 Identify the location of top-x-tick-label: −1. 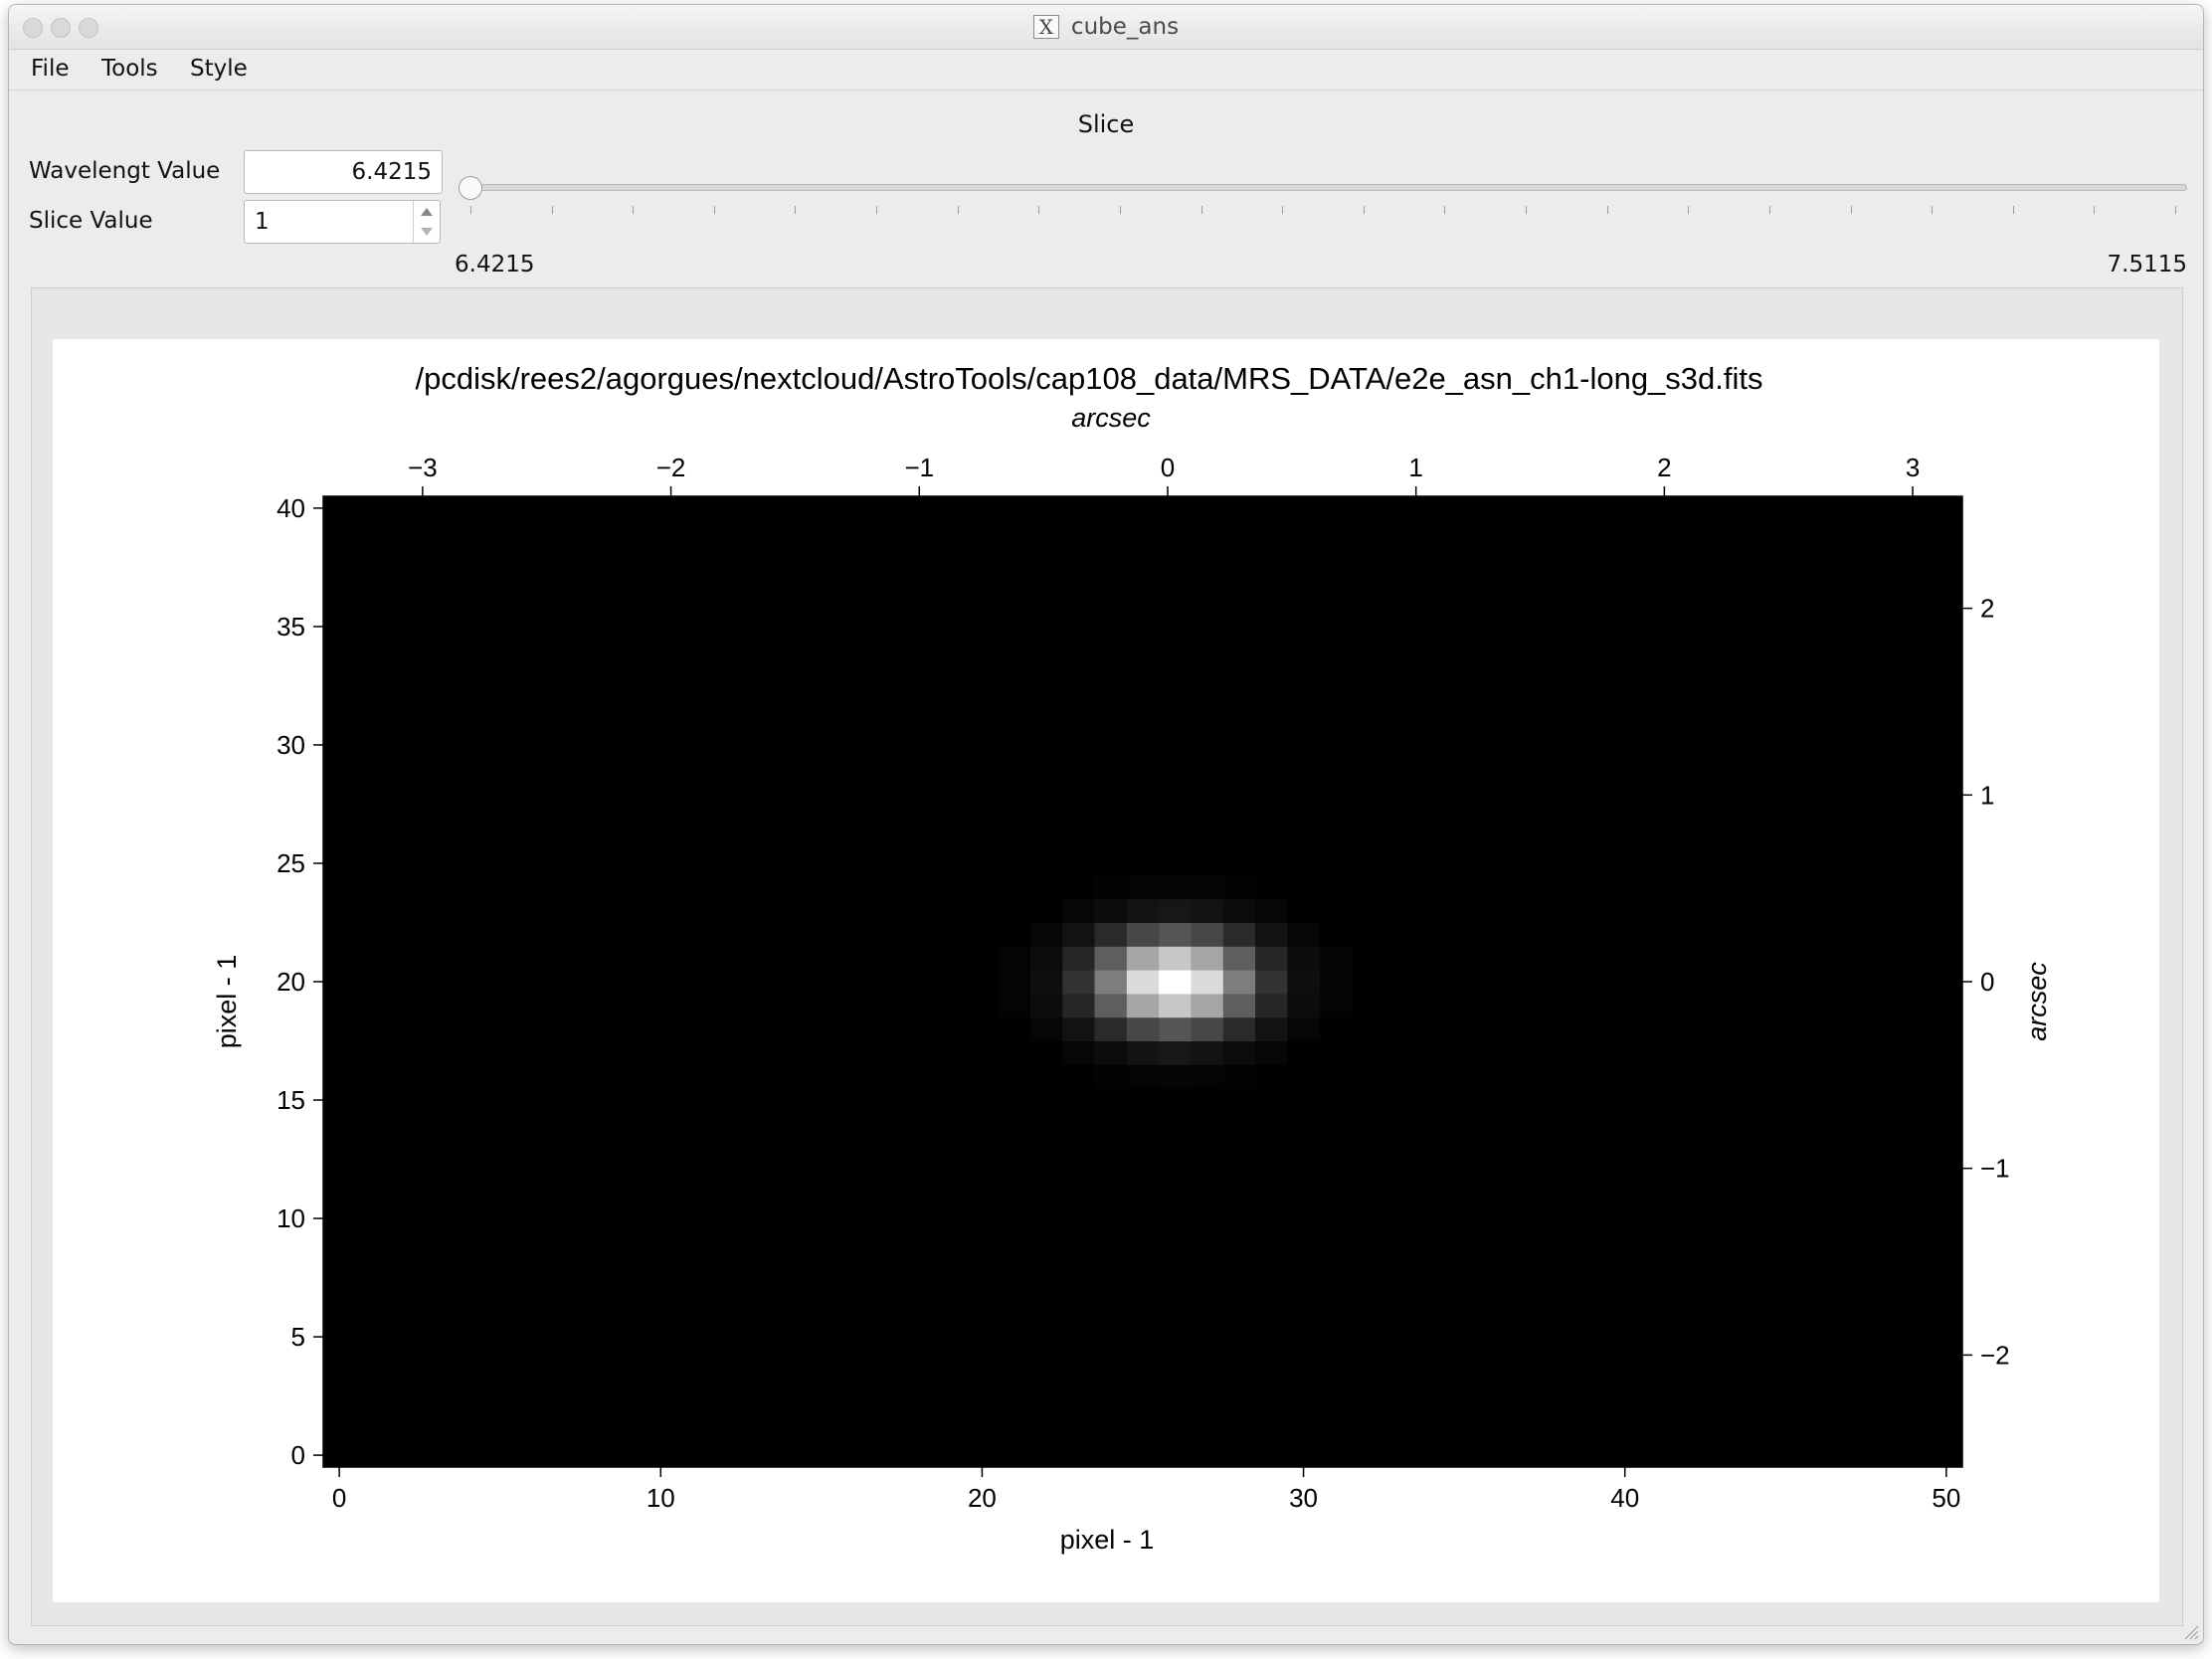
(919, 467).